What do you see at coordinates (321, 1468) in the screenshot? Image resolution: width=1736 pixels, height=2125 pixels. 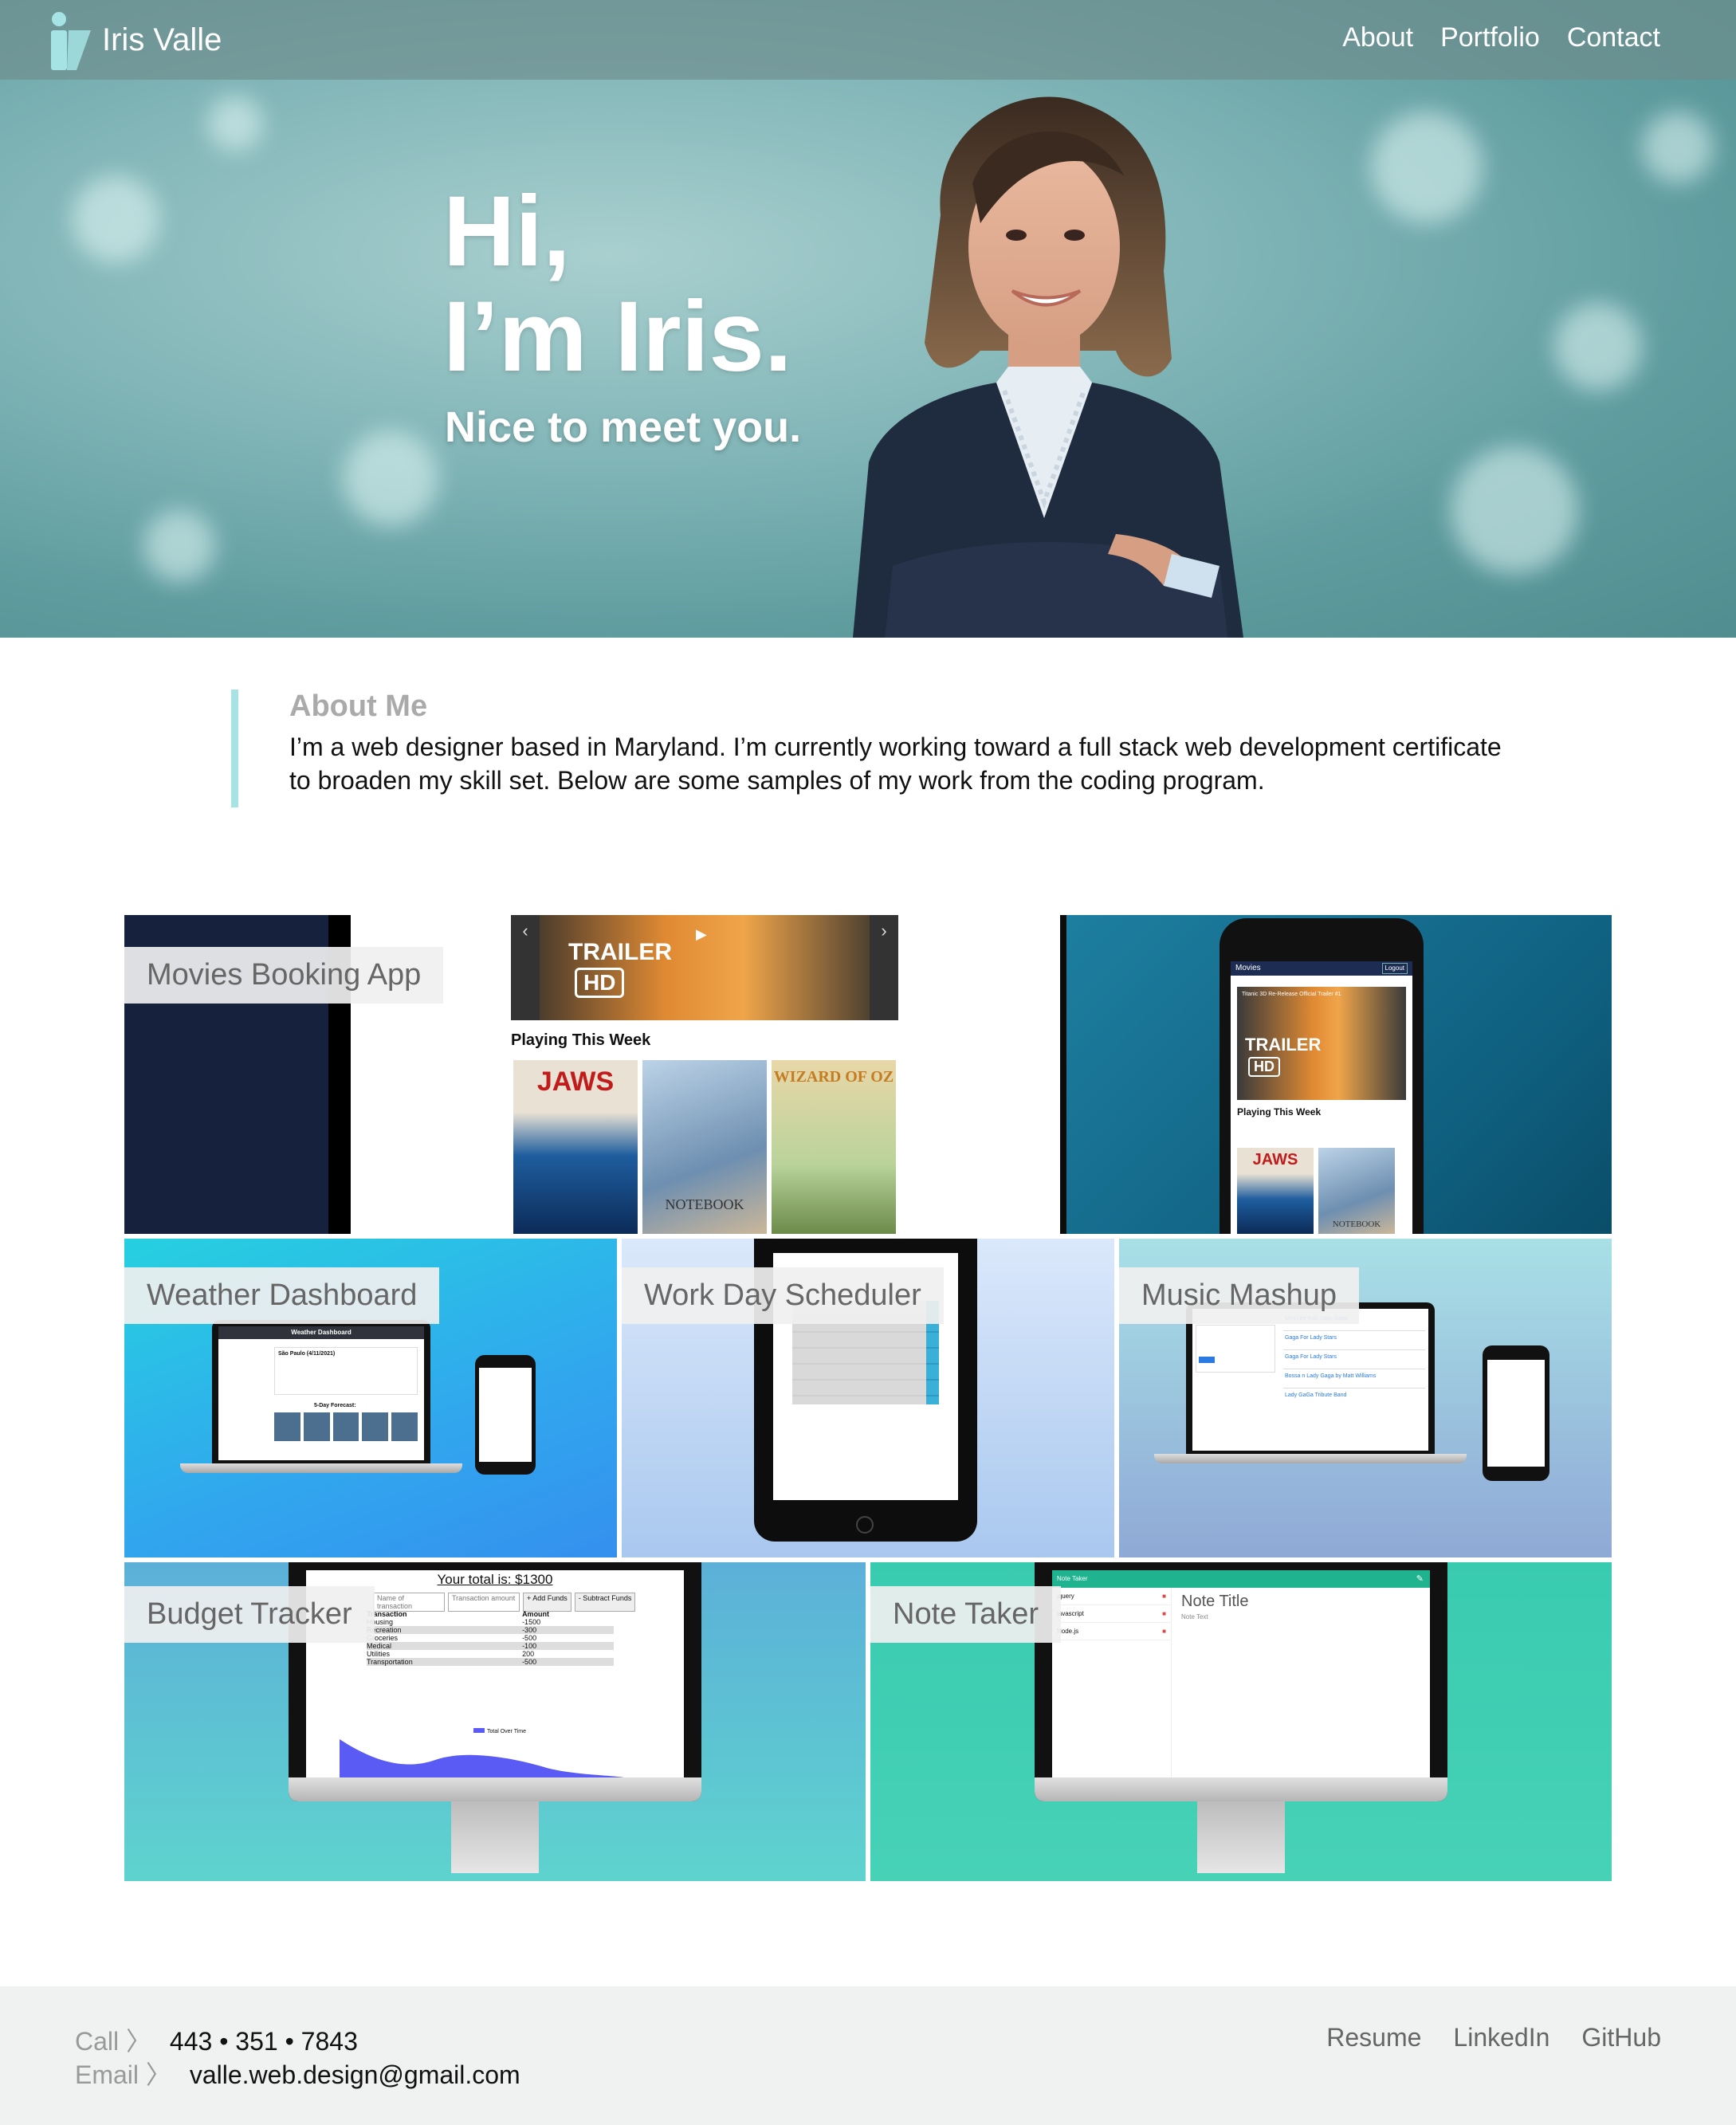 I see `laptop-base` at bounding box center [321, 1468].